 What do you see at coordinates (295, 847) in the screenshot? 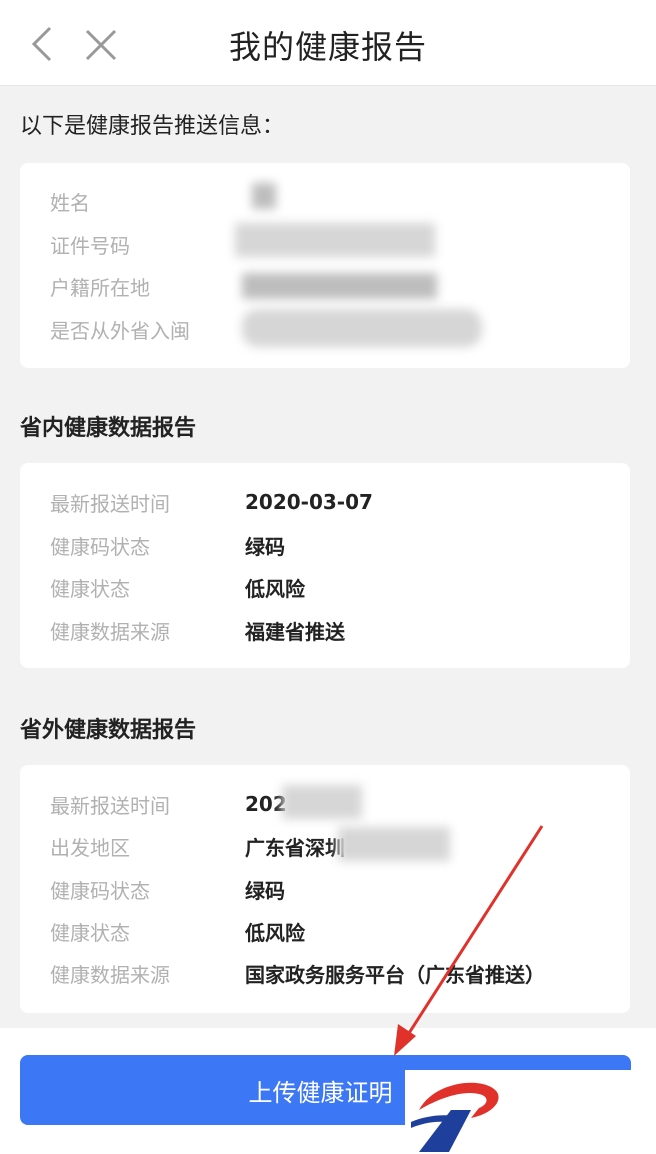
I see `report-value: 广东省深圳` at bounding box center [295, 847].